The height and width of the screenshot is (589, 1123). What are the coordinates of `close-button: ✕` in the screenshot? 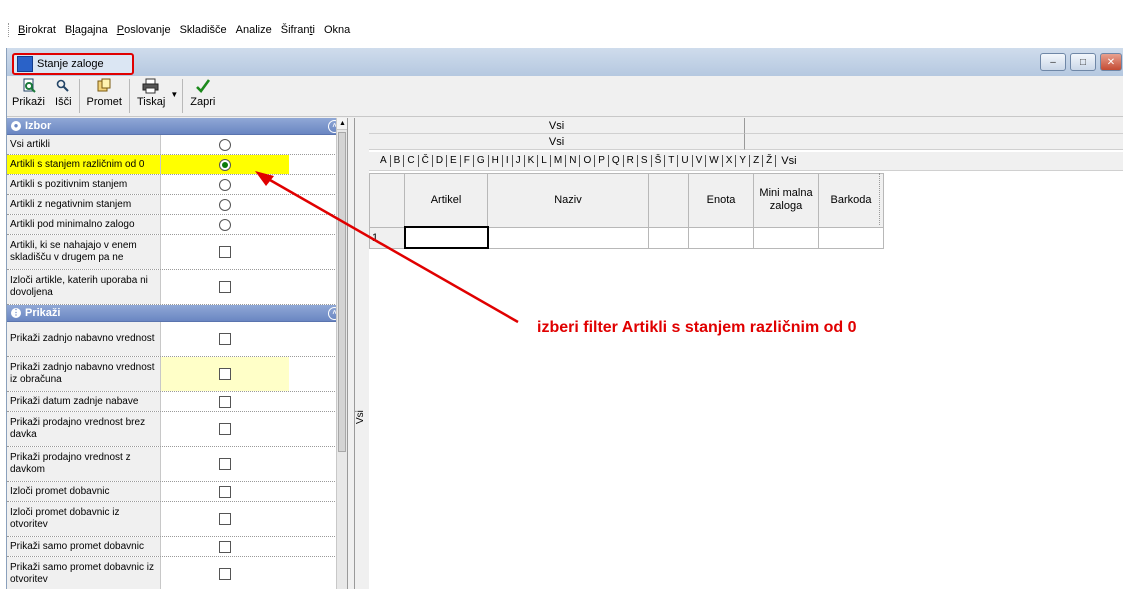 It's located at (1111, 62).